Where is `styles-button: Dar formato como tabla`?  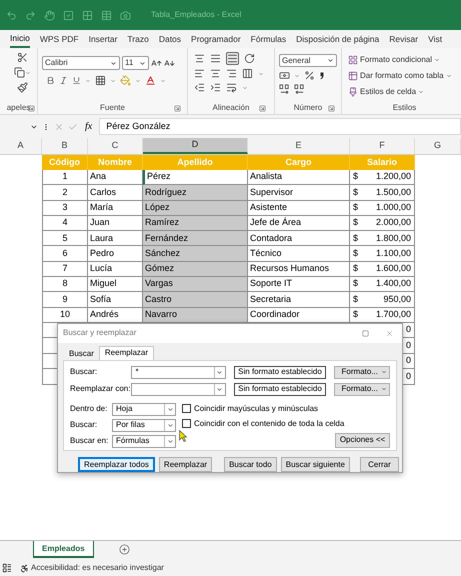
styles-button: Dar formato como tabla is located at coordinates (404, 75).